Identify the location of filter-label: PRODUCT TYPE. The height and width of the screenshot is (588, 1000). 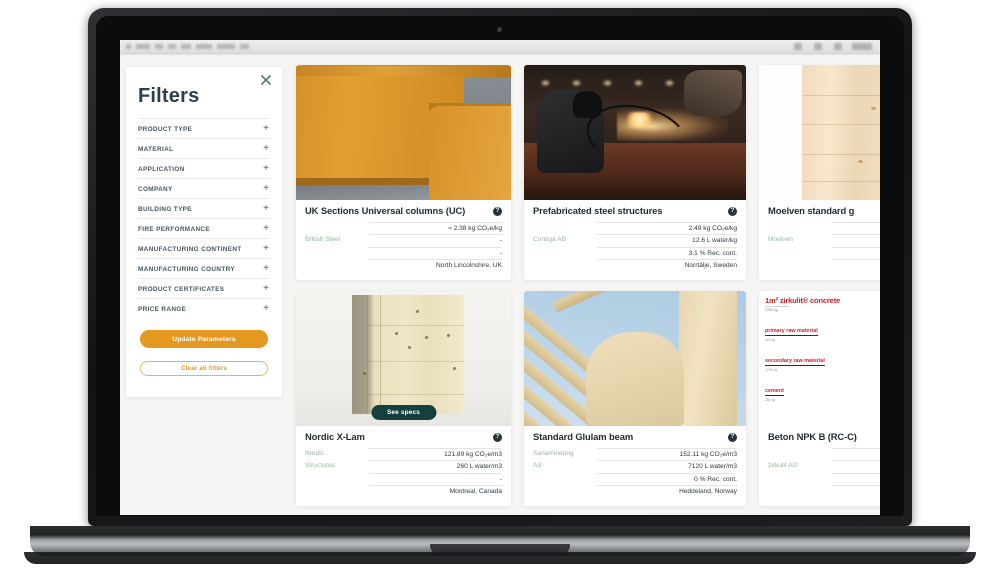
(165, 129).